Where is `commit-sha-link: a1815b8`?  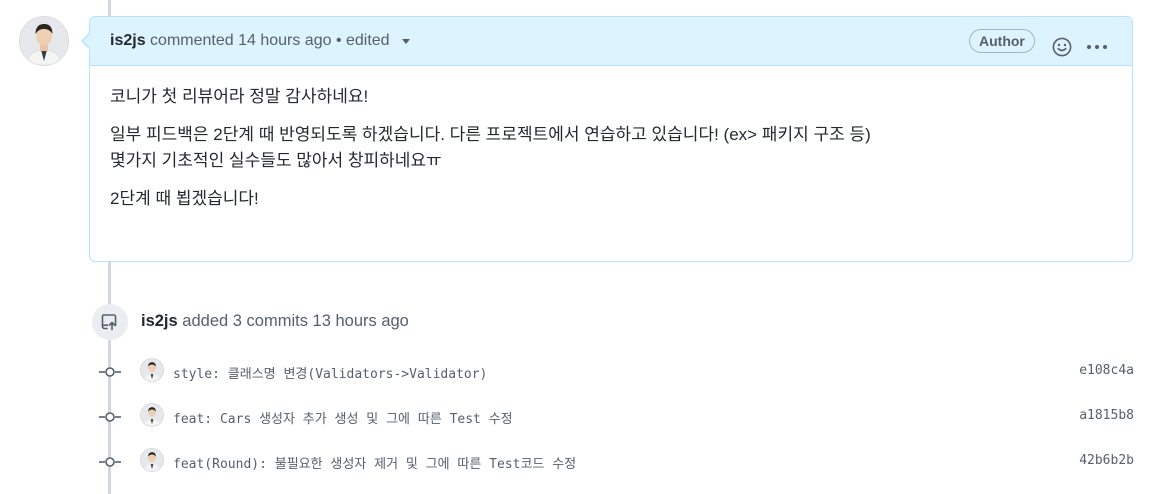
commit-sha-link: a1815b8 is located at coordinates (1106, 415).